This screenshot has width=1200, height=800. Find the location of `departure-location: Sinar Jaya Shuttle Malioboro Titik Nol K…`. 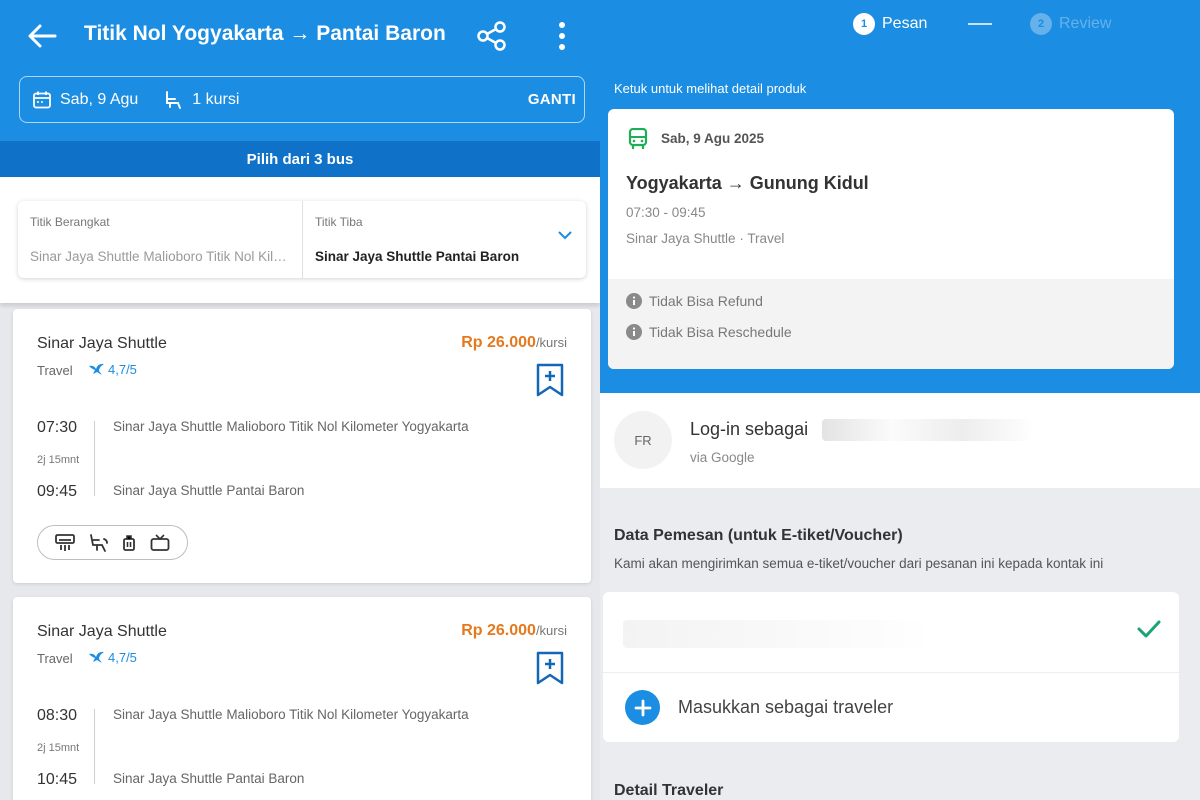

departure-location: Sinar Jaya Shuttle Malioboro Titik Nol K… is located at coordinates (291, 426).